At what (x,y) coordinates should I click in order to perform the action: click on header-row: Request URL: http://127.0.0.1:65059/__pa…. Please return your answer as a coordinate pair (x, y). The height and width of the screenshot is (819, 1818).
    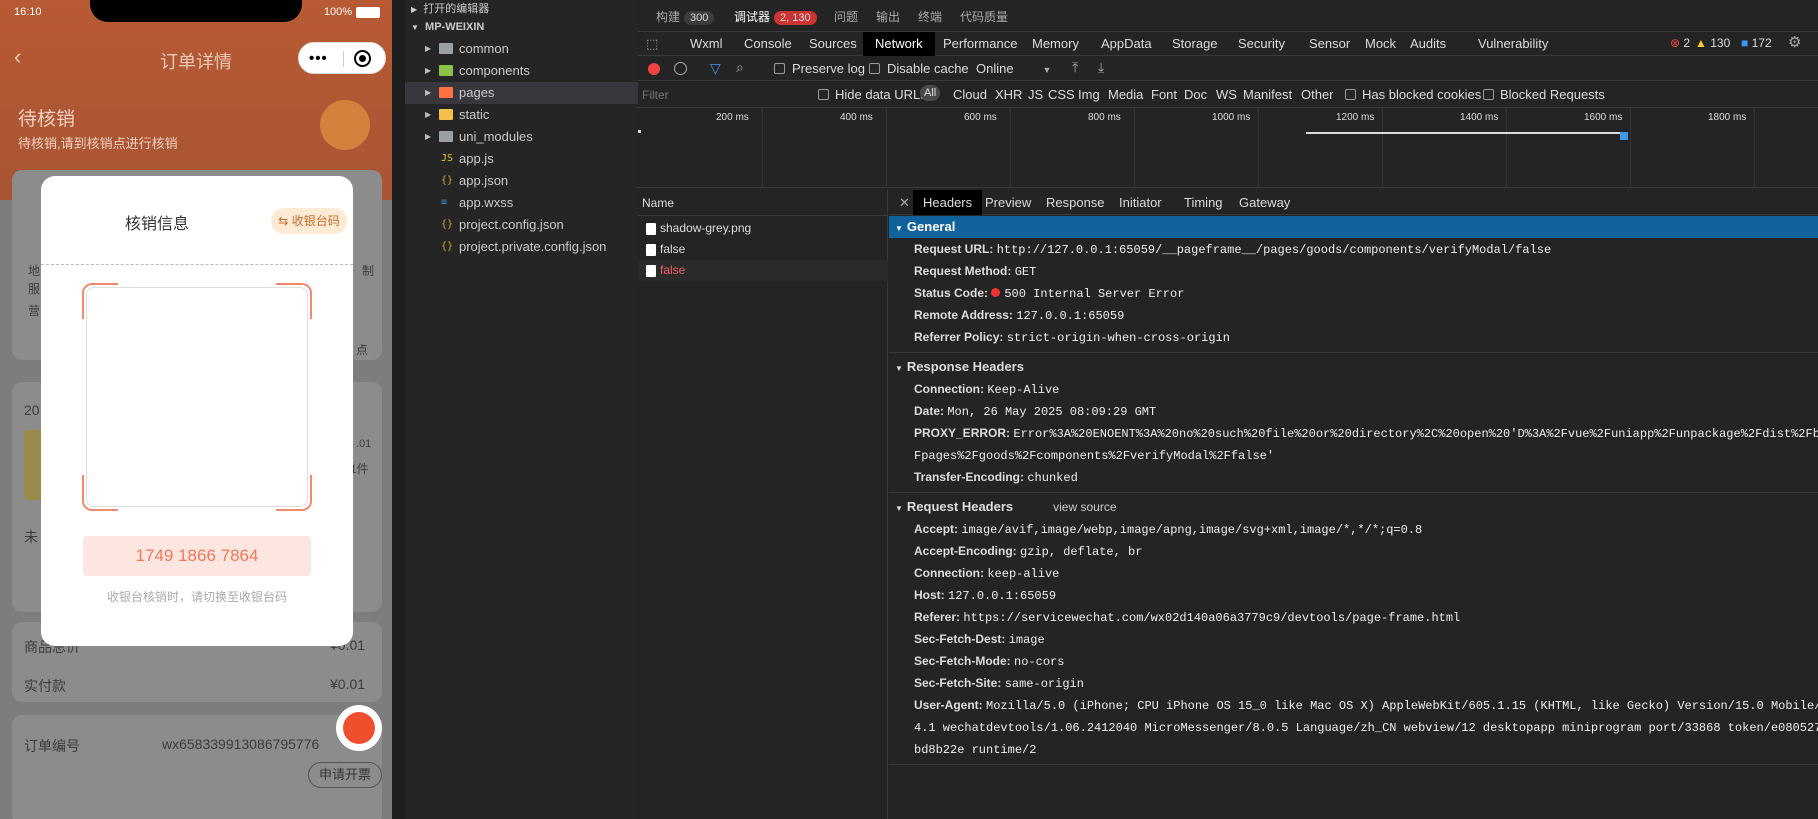
    Looking at the image, I should click on (1232, 249).